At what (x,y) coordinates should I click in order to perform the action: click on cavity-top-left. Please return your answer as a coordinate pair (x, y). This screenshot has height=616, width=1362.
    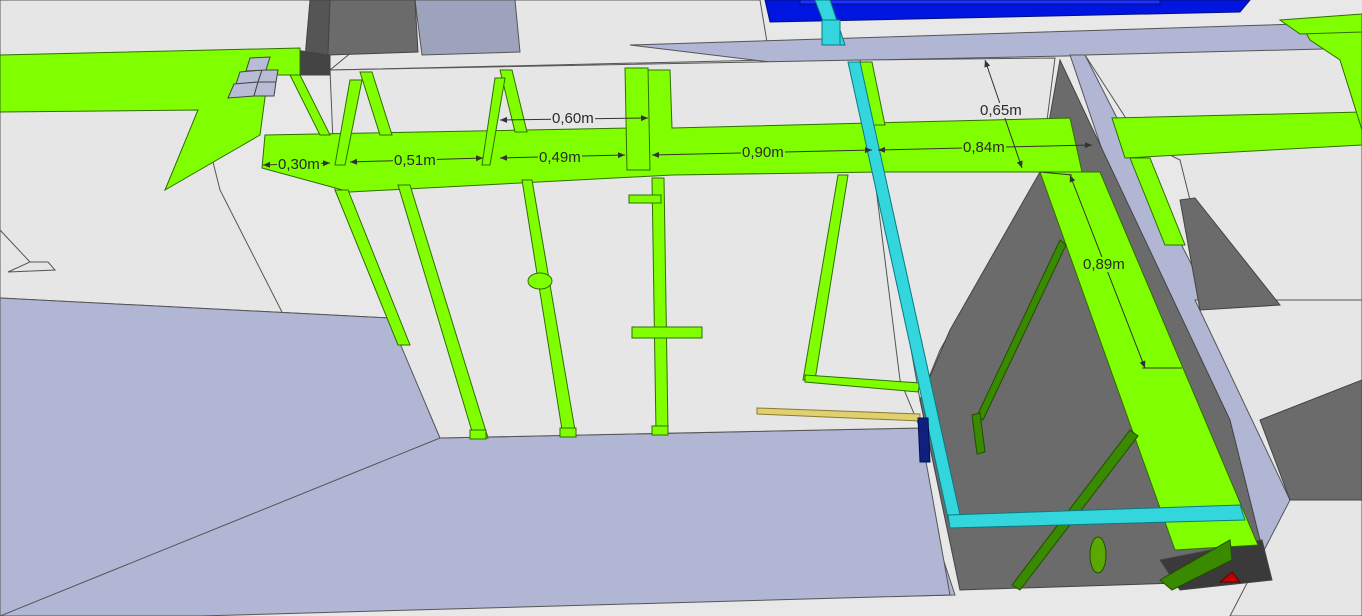
    Looking at the image, I should click on (317, 29).